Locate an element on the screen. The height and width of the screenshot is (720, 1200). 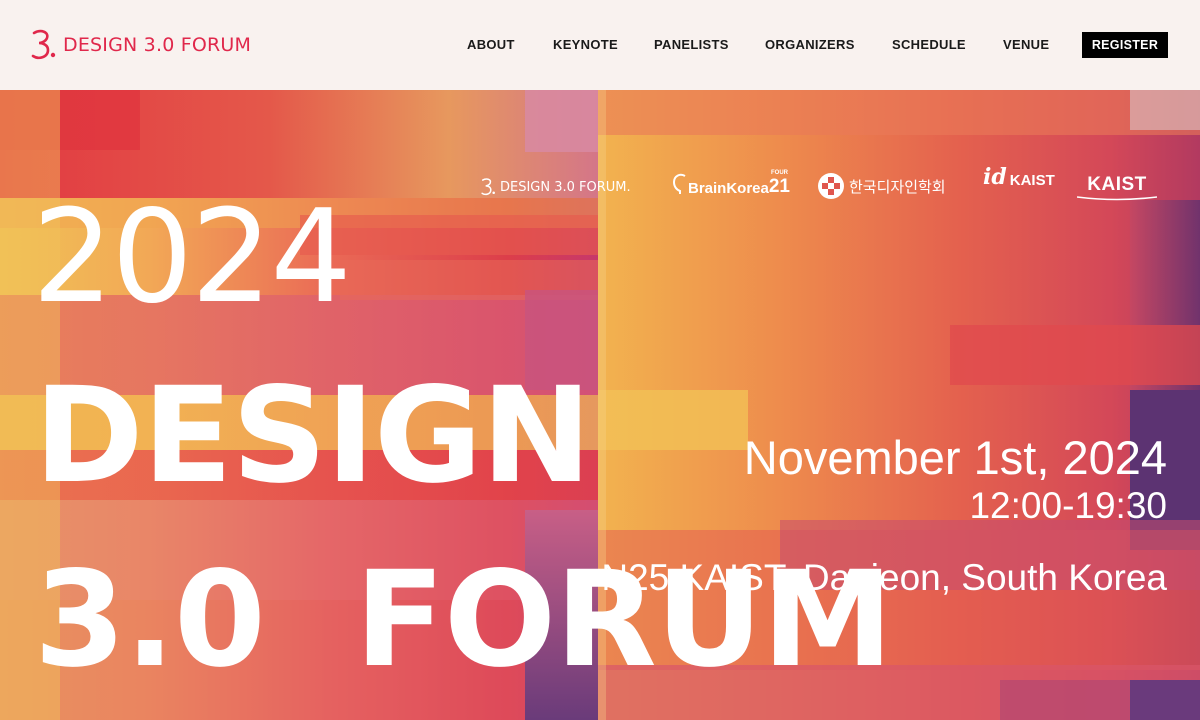
hero-title-year: 2024 is located at coordinates (192, 257).